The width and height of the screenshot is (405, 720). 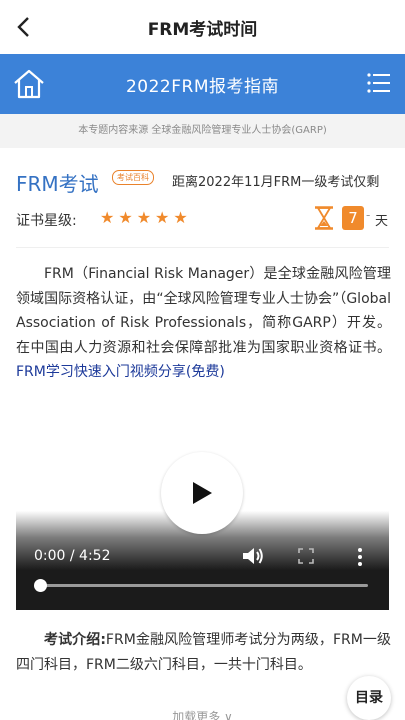 What do you see at coordinates (360, 557) in the screenshot?
I see `more-options-icon` at bounding box center [360, 557].